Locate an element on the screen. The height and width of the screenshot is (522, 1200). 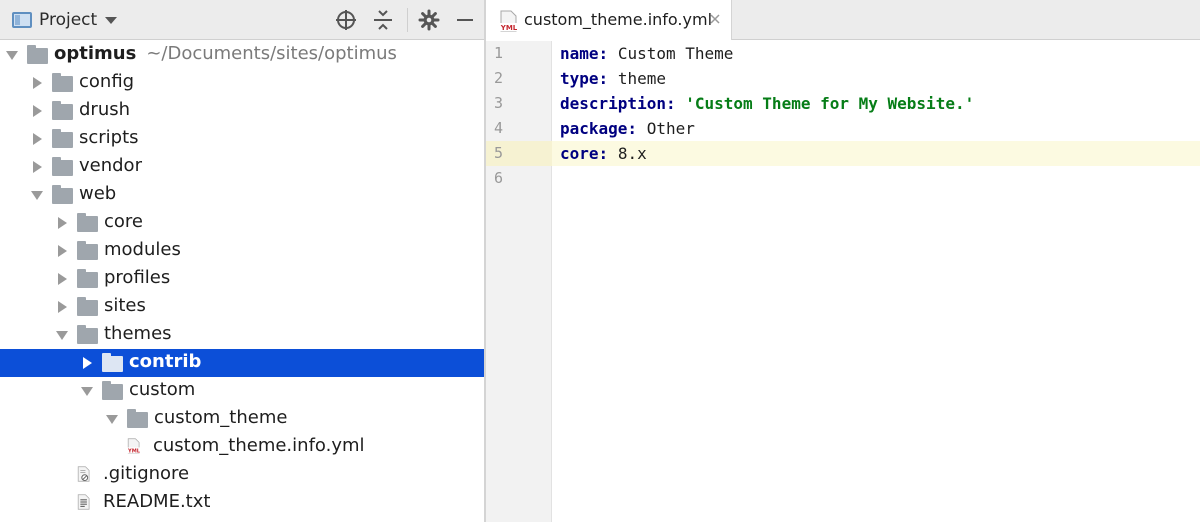
tree-item-name: README.txt is located at coordinates (157, 501).